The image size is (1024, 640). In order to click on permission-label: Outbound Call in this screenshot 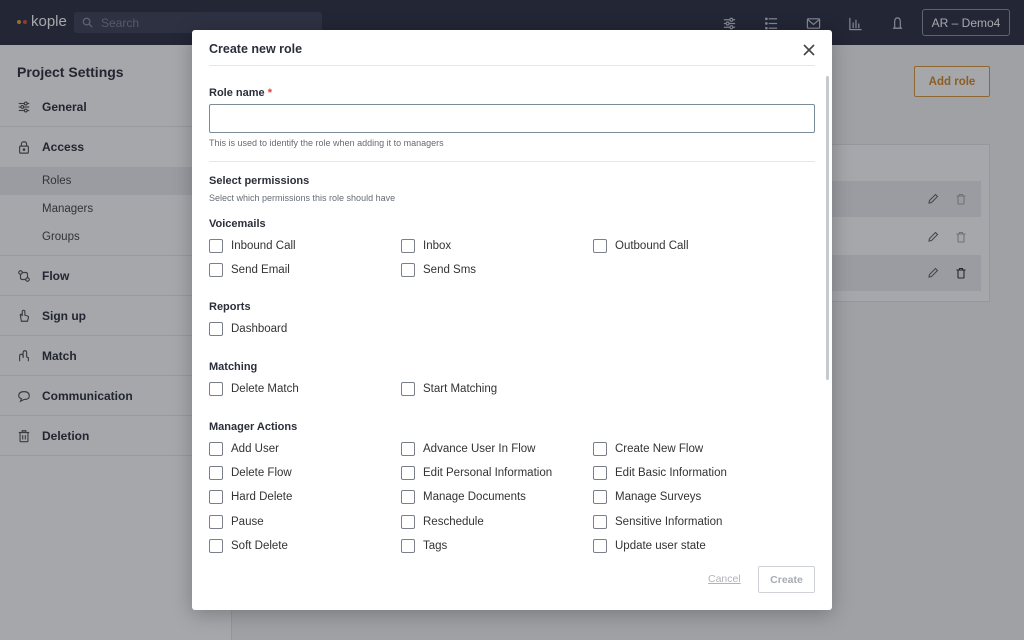, I will do `click(652, 246)`.